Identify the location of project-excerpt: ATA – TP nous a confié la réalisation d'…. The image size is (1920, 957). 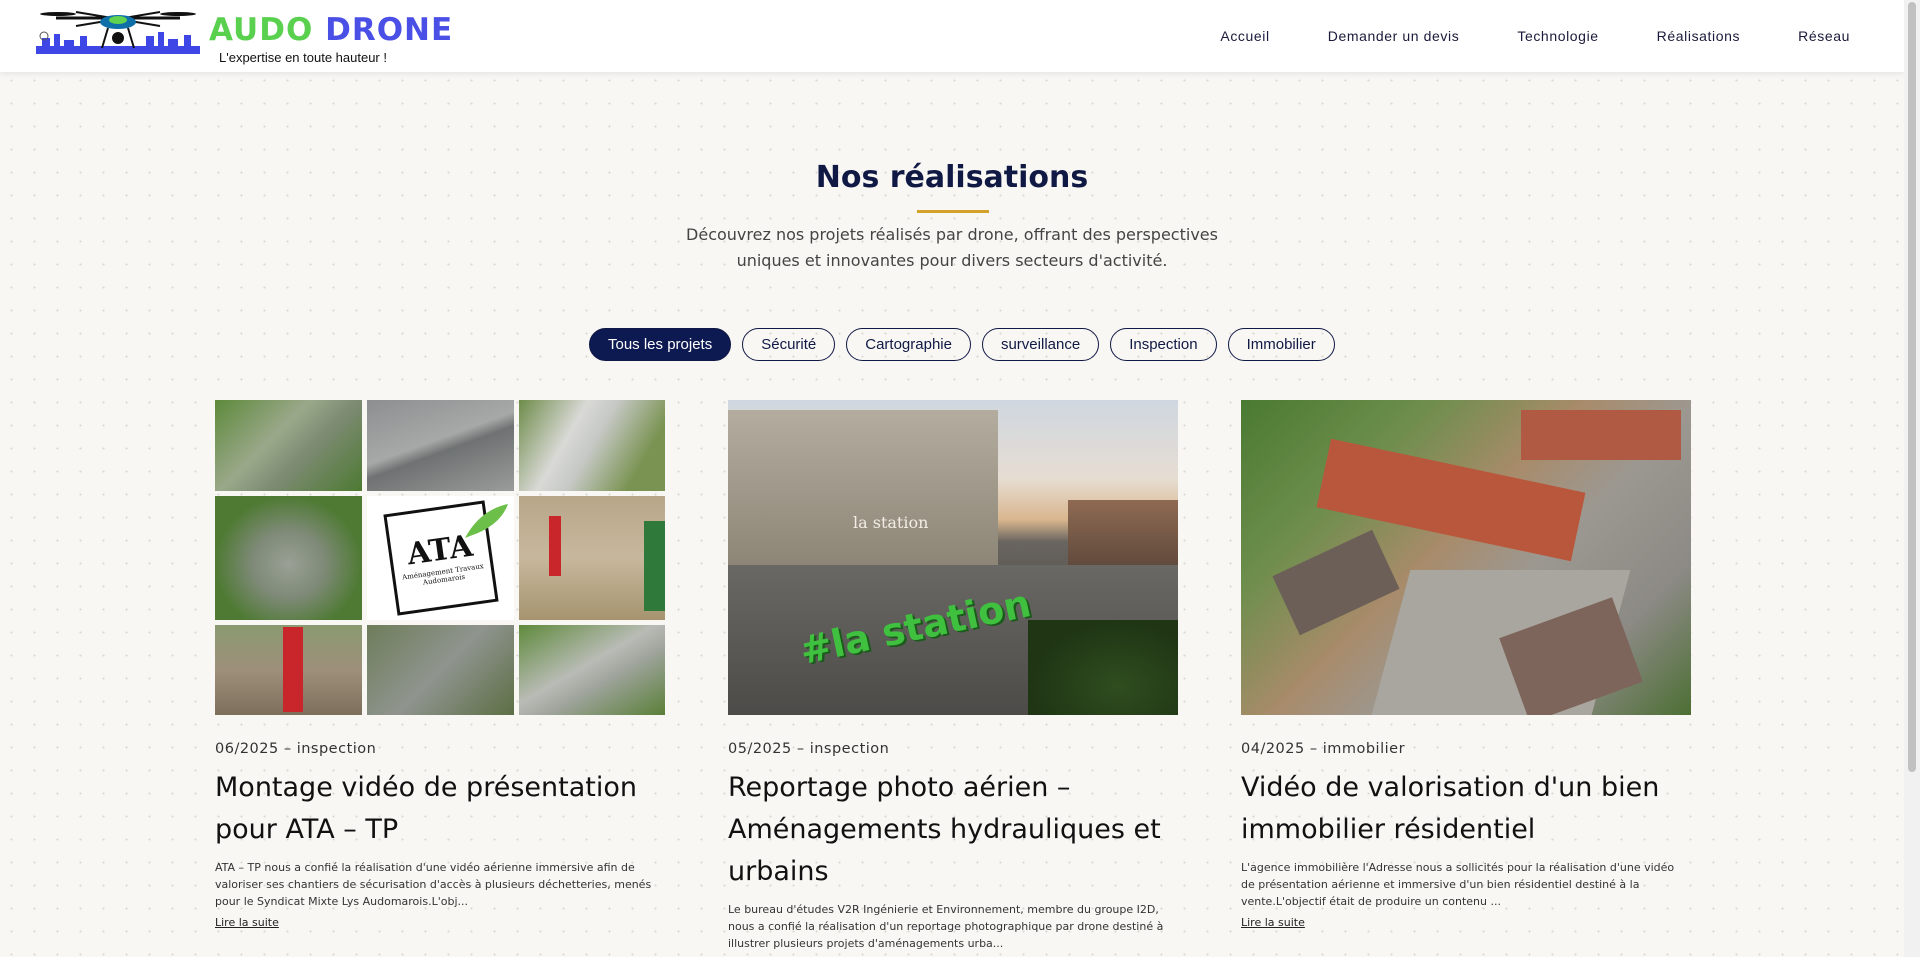
(433, 884).